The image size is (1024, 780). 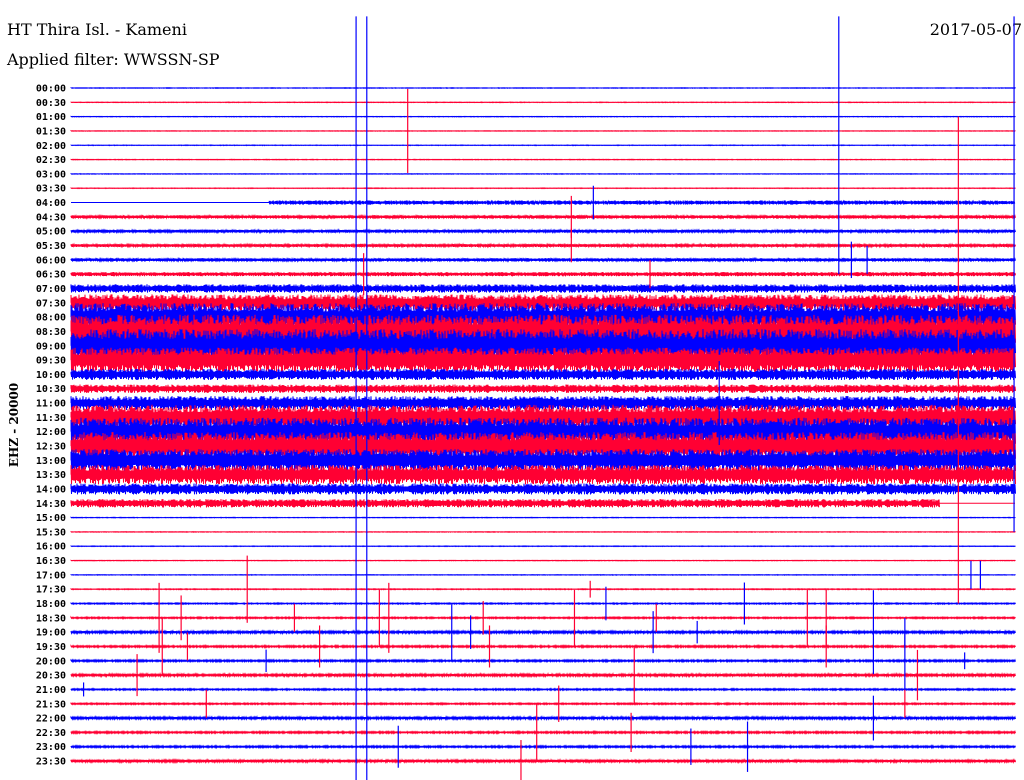 I want to click on row-time-label: 03:30, so click(x=51, y=189).